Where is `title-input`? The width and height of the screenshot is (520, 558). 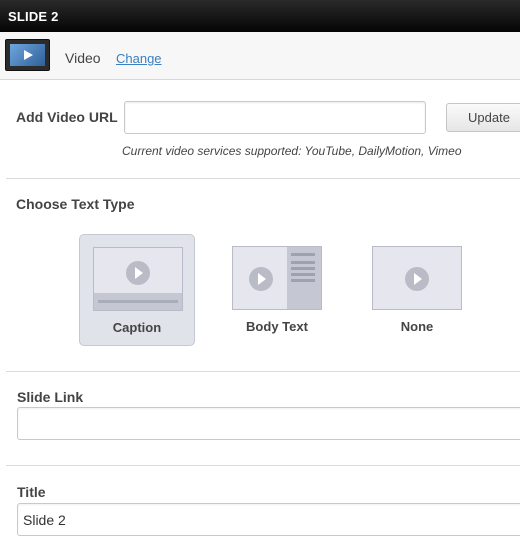 title-input is located at coordinates (268, 519).